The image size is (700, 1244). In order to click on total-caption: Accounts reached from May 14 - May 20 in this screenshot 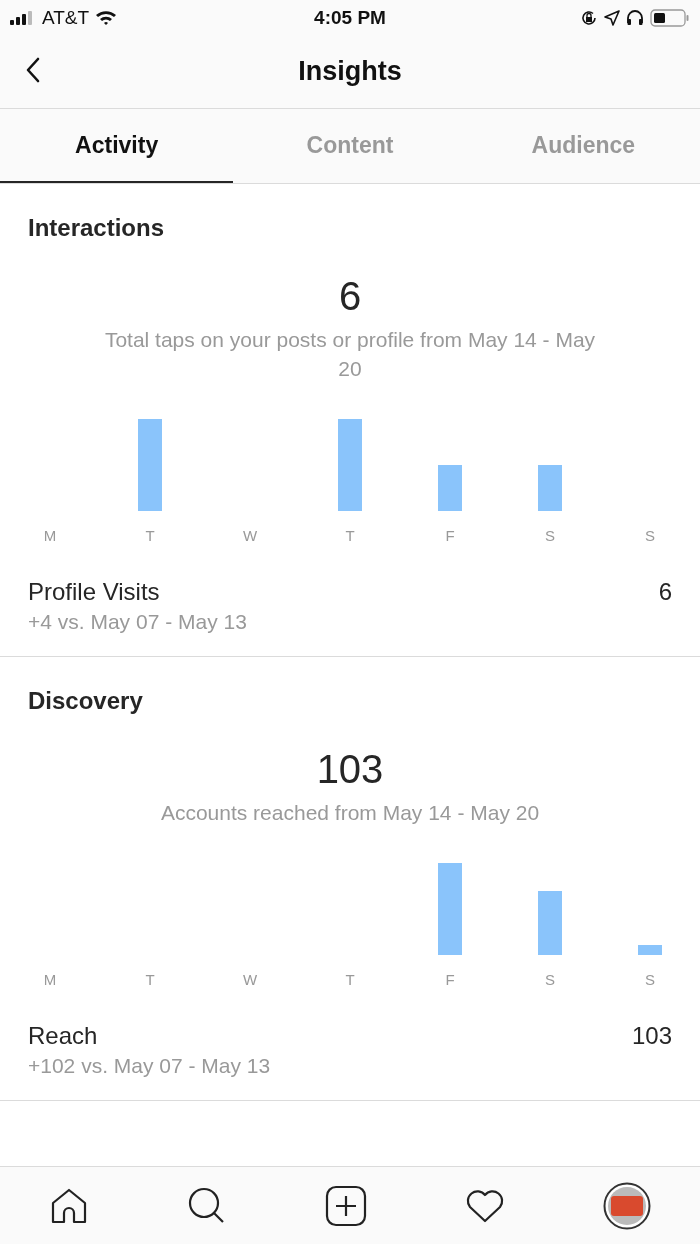, I will do `click(350, 813)`.